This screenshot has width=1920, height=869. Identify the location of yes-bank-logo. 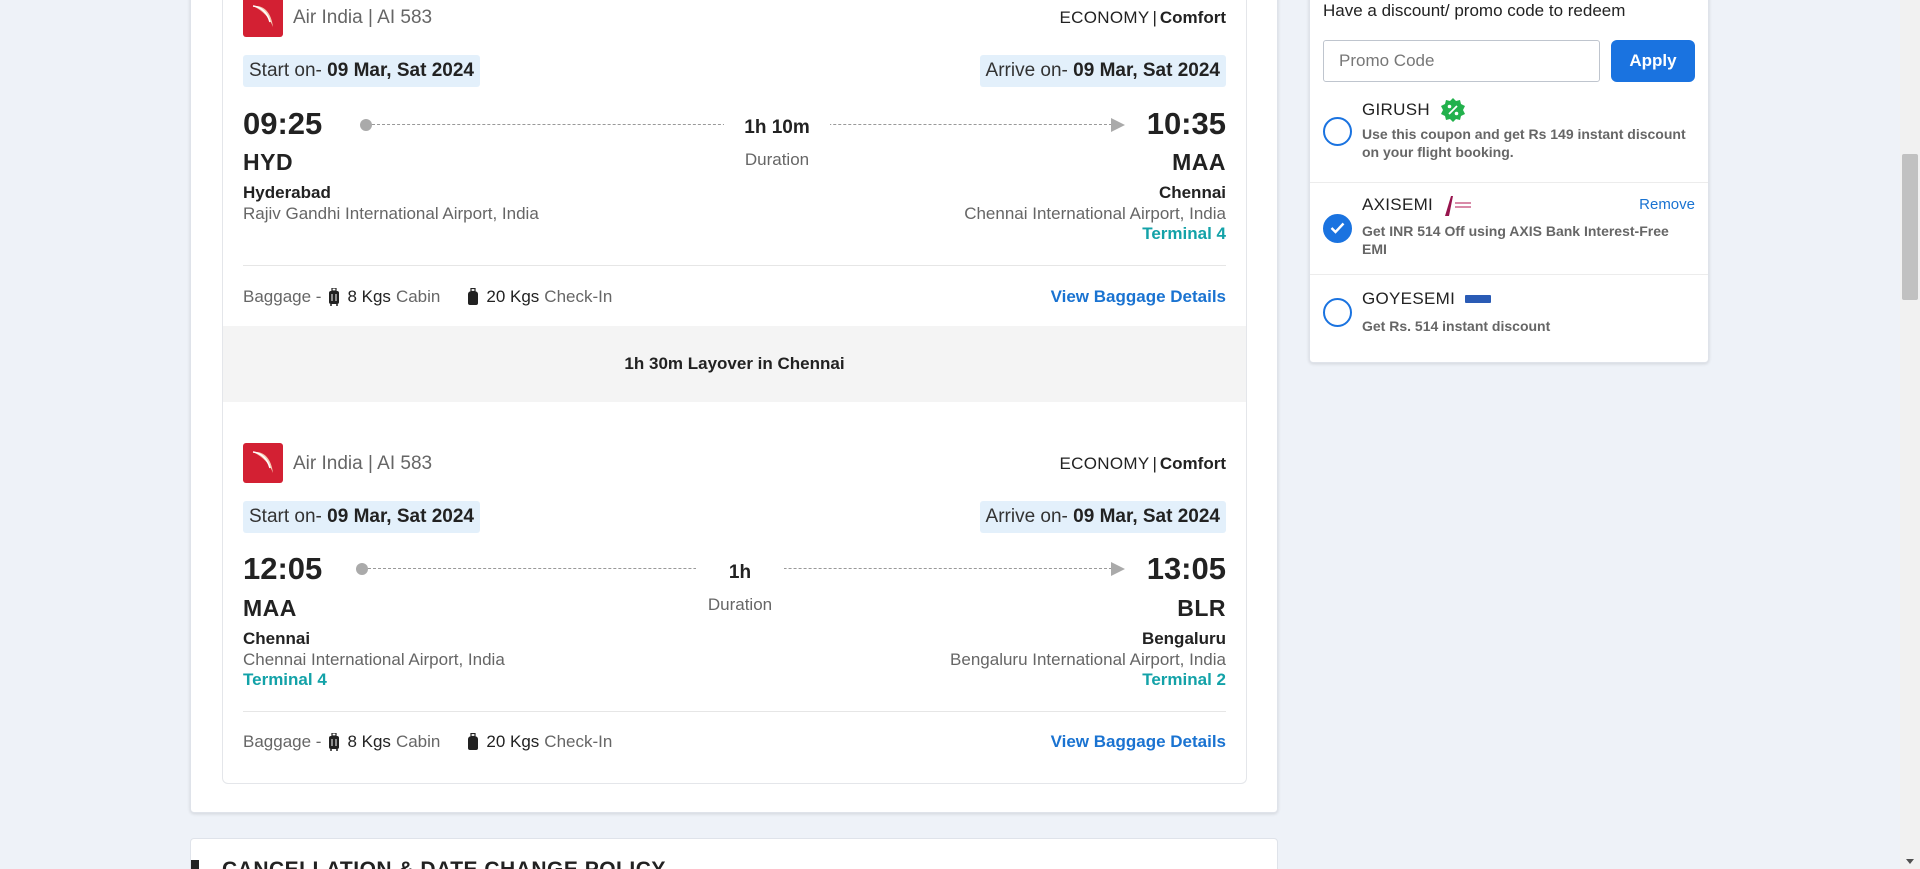
(1478, 299).